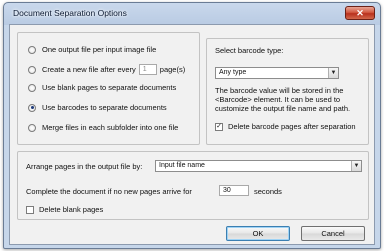 This screenshot has height=251, width=384. Describe the element at coordinates (258, 166) in the screenshot. I see `arrange-pages-select: Input file name ▼` at that location.